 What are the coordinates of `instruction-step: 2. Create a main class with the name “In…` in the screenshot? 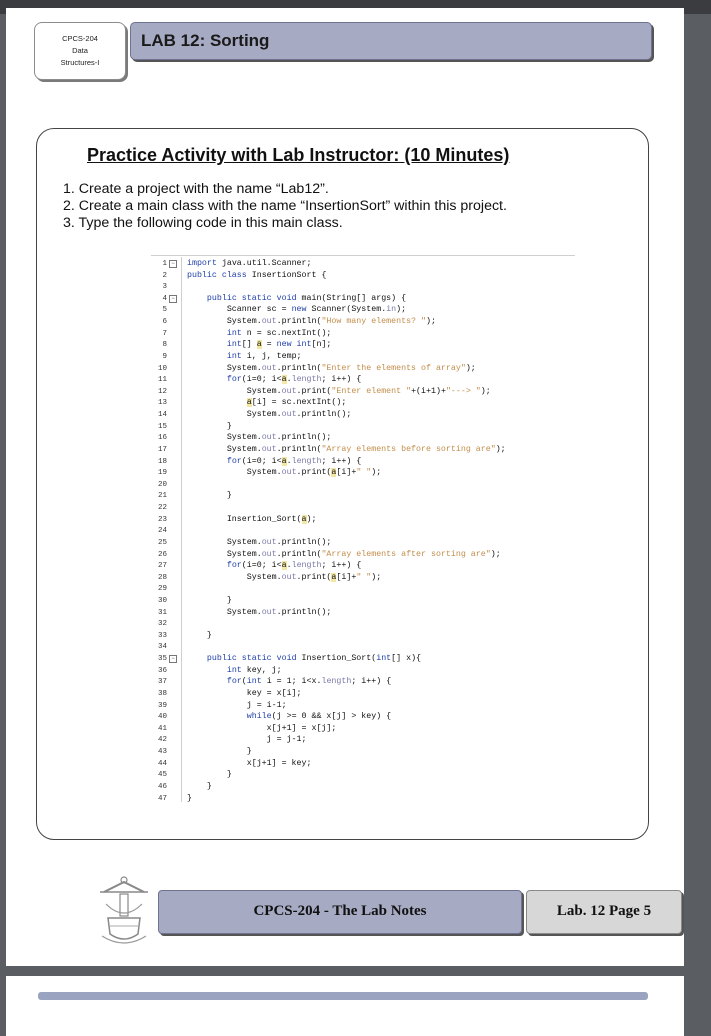 It's located at (285, 206).